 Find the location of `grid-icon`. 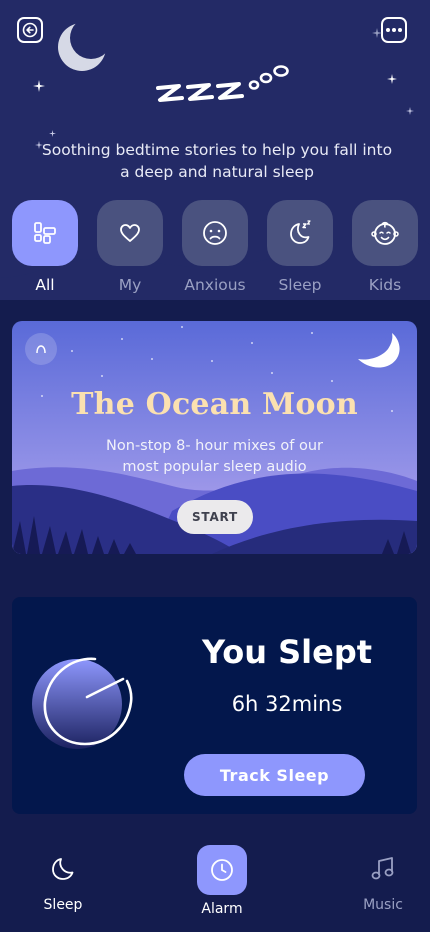

grid-icon is located at coordinates (45, 233).